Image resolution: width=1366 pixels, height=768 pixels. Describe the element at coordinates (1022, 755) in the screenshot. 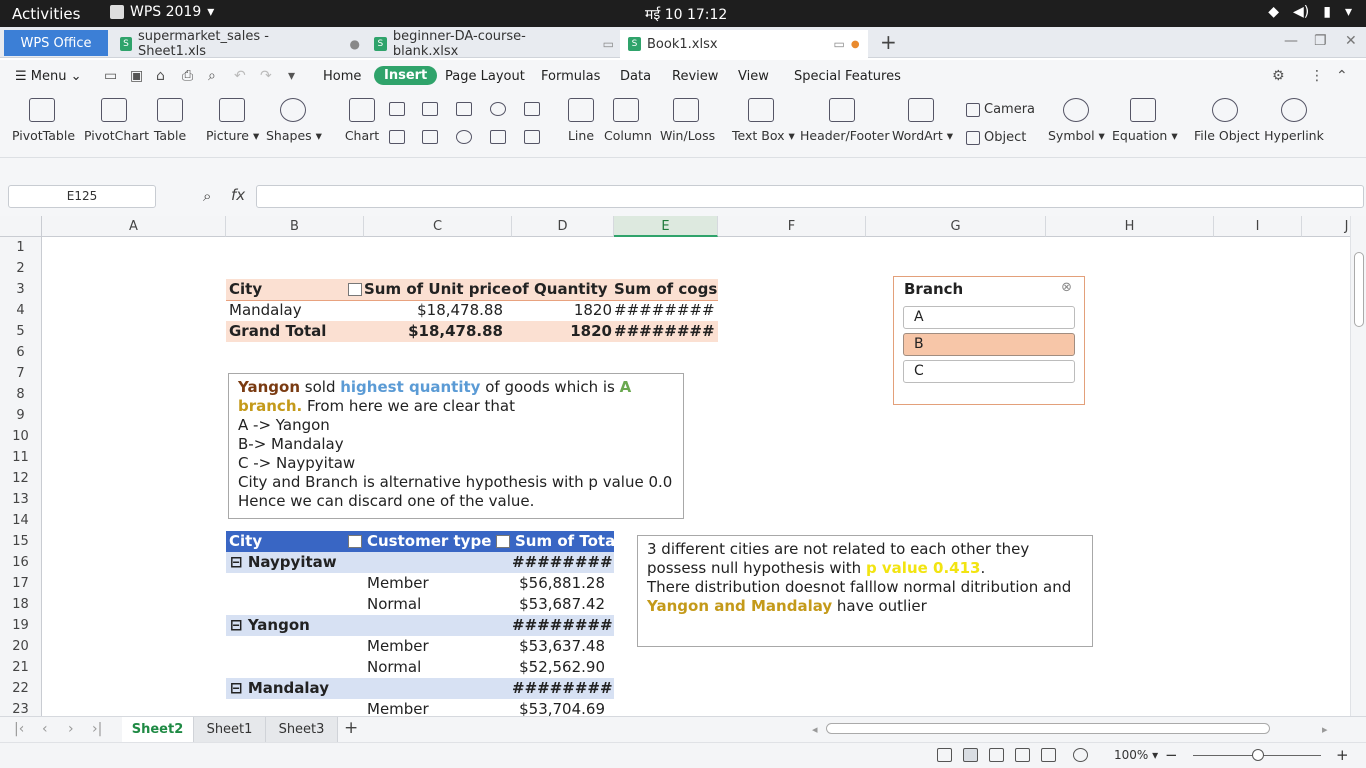

I see `page-break-view-icon` at that location.